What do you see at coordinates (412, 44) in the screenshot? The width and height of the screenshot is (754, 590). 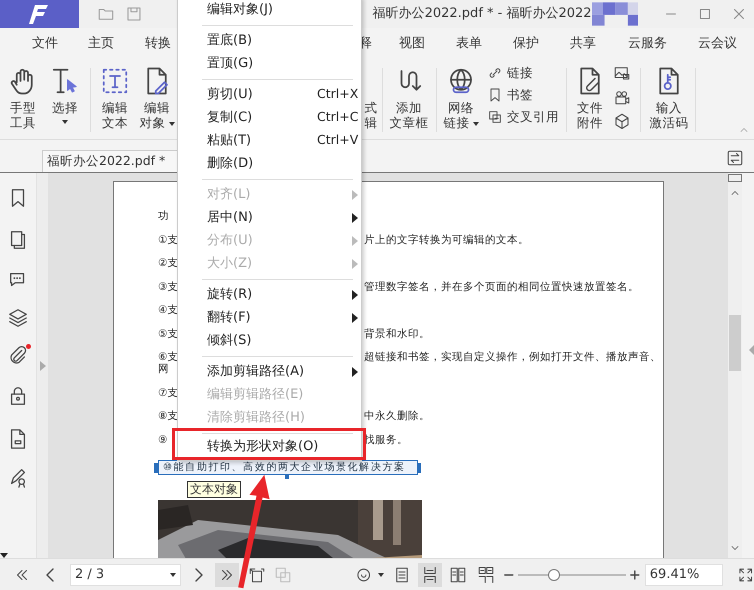 I see `ribbon-tab: 视图` at bounding box center [412, 44].